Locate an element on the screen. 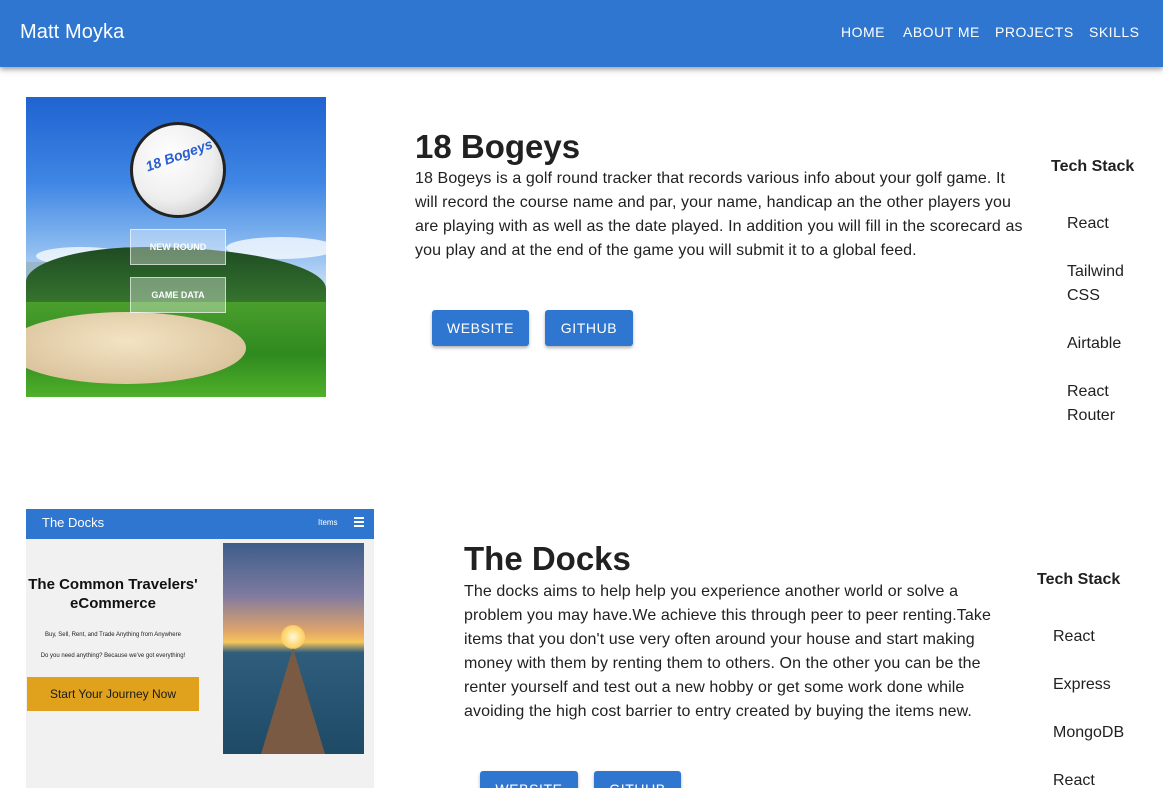  tech-stack-list: React Express MongoDB React is located at coordinates (1103, 706).